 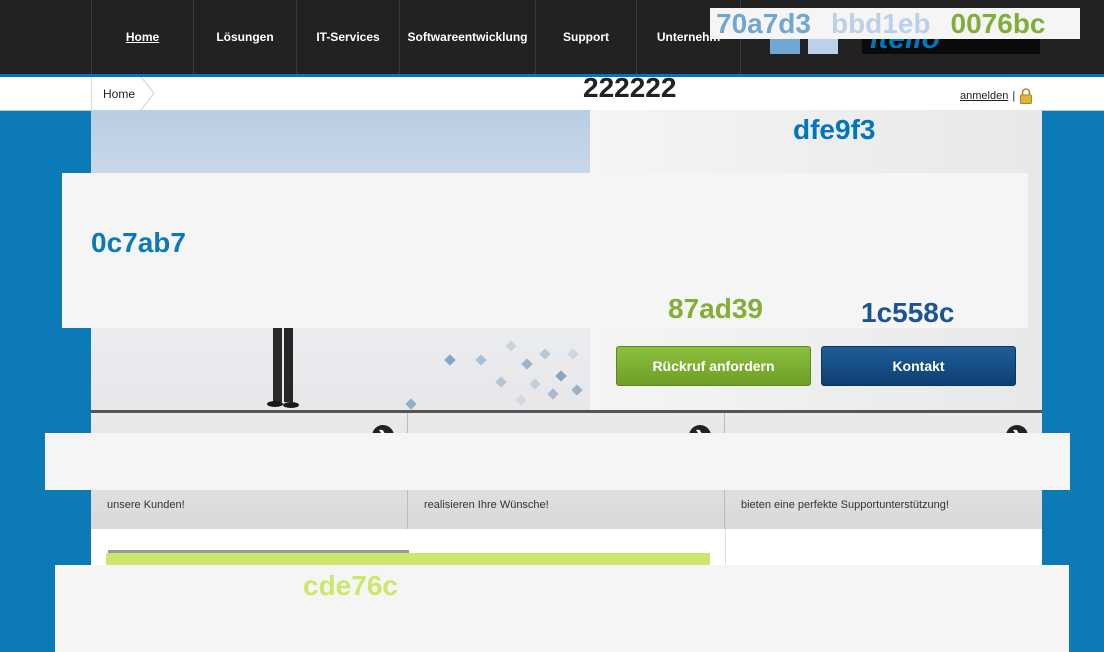 I want to click on nav-item-support-label: Support, so click(x=586, y=37).